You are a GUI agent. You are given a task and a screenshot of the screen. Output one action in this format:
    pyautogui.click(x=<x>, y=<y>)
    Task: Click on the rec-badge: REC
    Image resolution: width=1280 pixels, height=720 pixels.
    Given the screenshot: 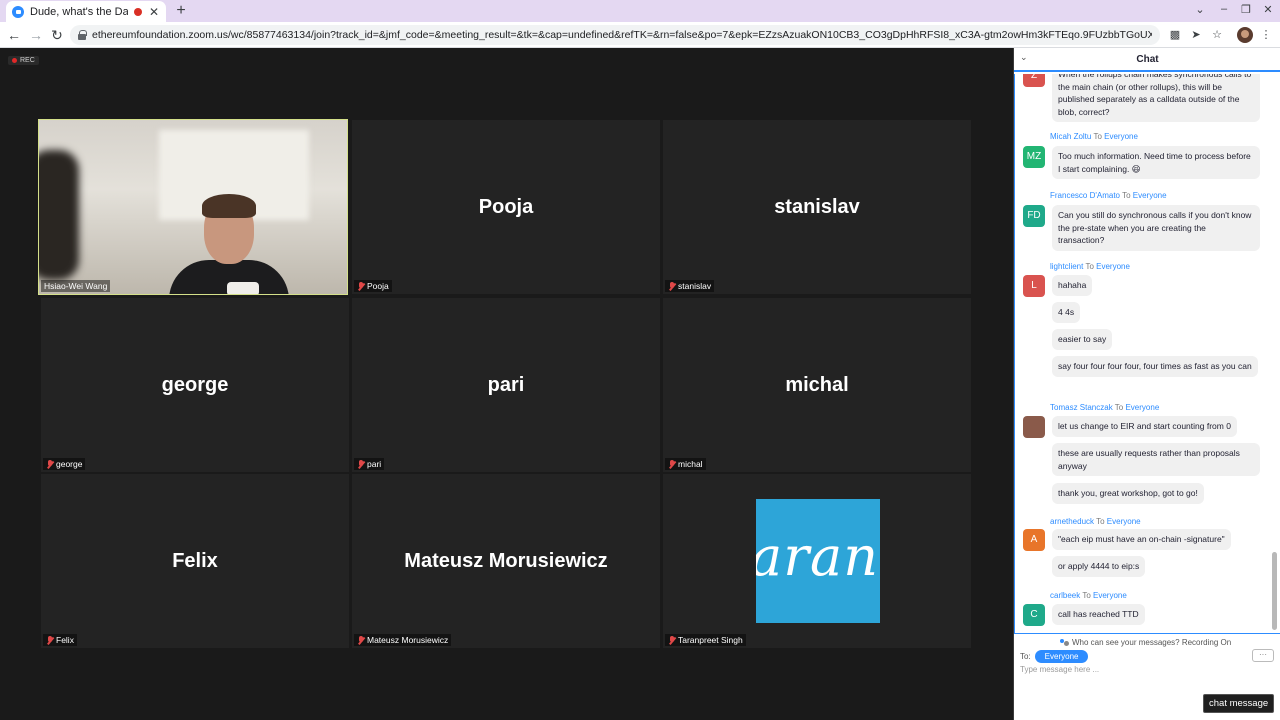 What is the action you would take?
    pyautogui.click(x=23, y=60)
    